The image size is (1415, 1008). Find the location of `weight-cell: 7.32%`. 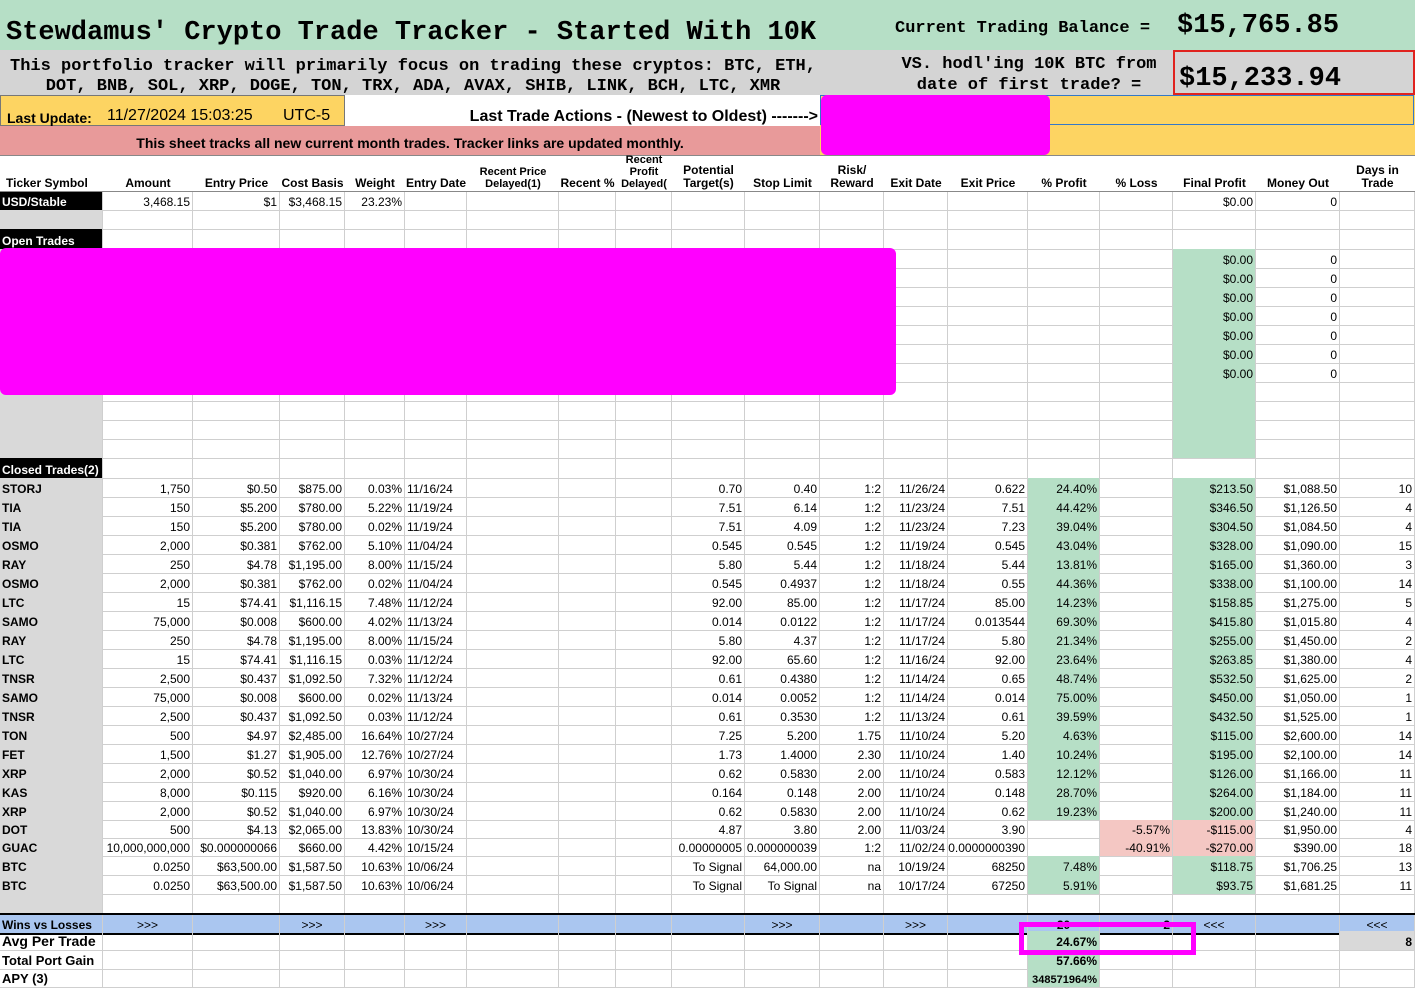

weight-cell: 7.32% is located at coordinates (375, 677).